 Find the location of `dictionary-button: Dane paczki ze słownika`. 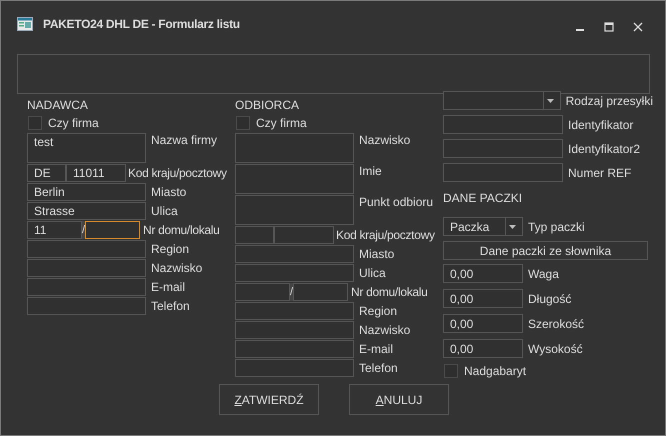

dictionary-button: Dane paczki ze słownika is located at coordinates (545, 250).